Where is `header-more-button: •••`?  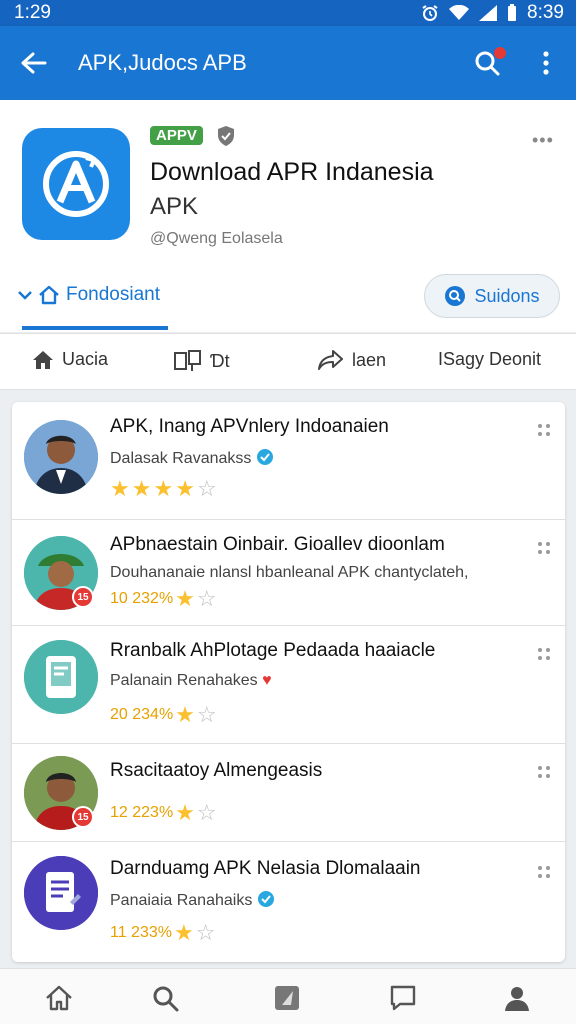
header-more-button: ••• is located at coordinates (543, 140).